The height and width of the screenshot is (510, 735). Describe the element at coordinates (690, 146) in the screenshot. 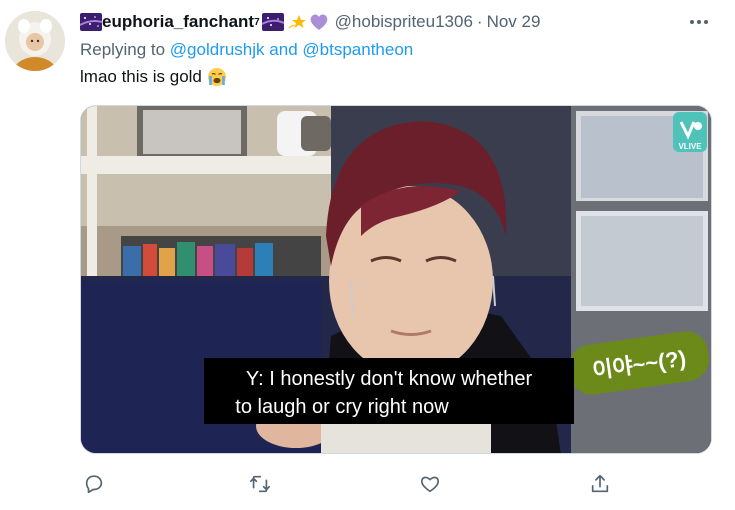

I see `vlive-watermark: VLIVE` at that location.